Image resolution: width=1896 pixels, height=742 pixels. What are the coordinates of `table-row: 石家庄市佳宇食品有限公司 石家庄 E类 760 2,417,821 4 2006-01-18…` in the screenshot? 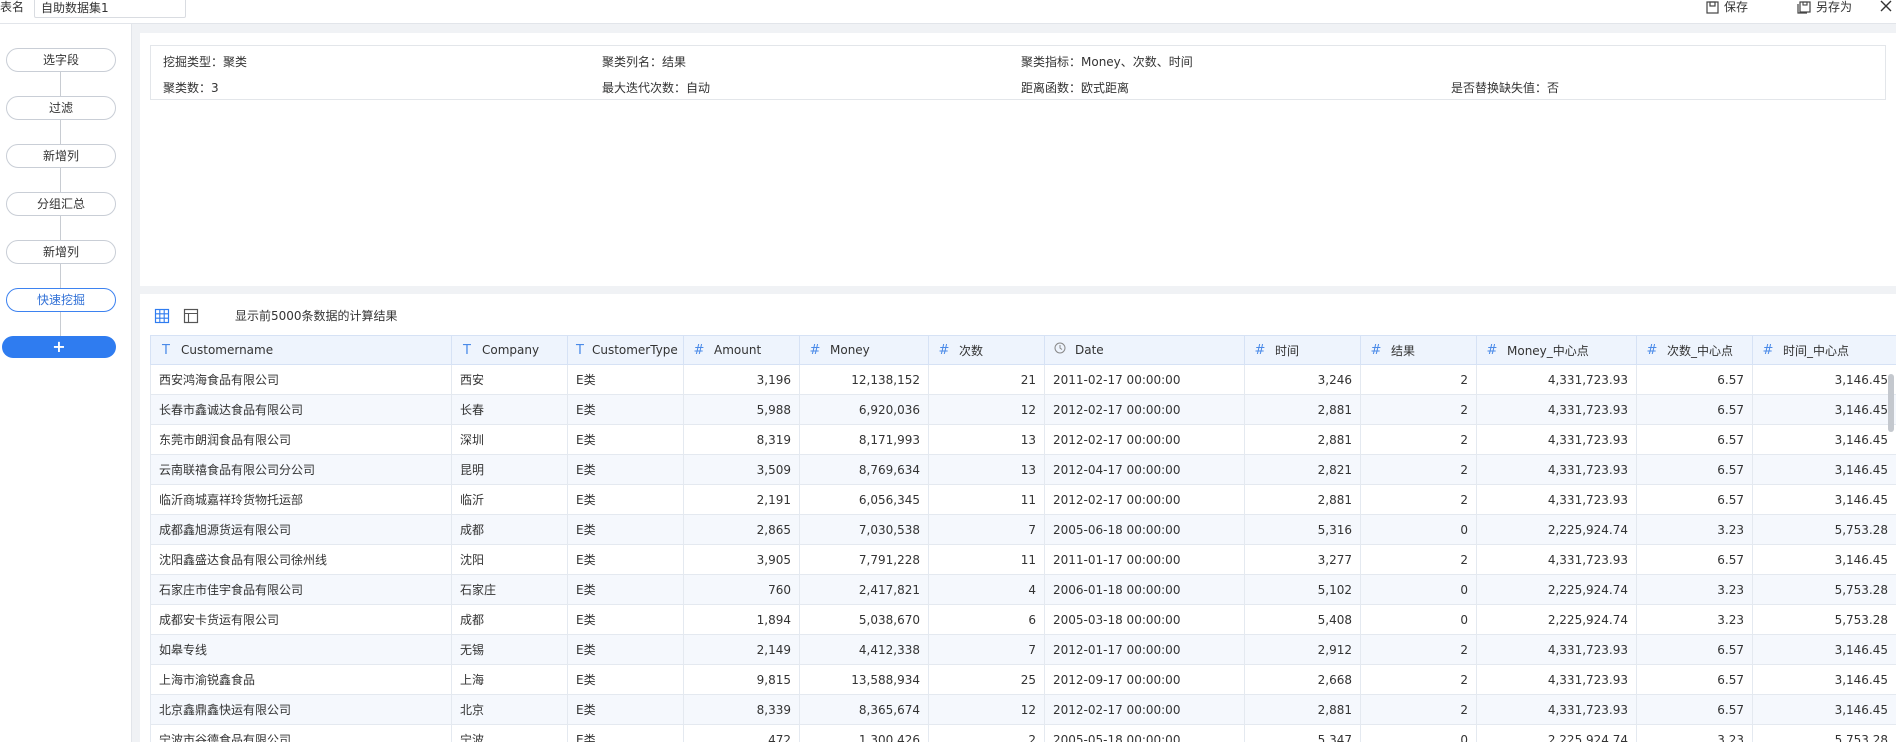 It's located at (1023, 589).